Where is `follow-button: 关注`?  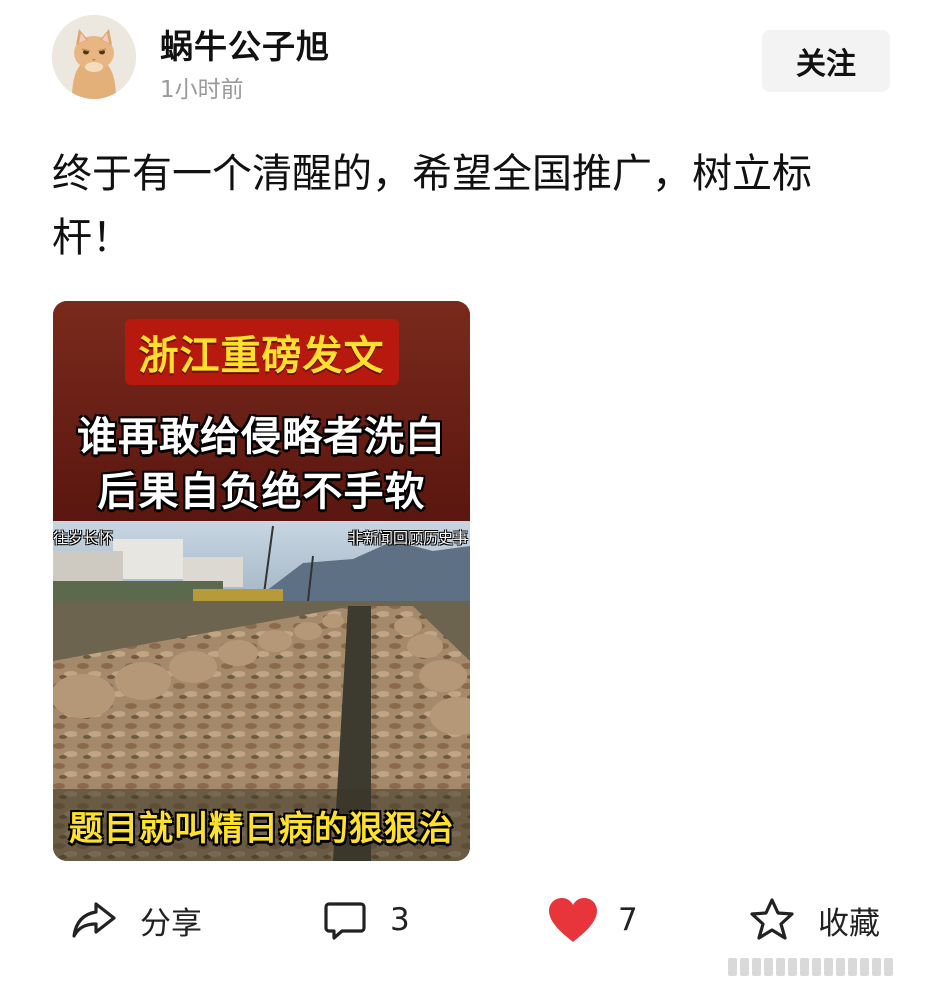
follow-button: 关注 is located at coordinates (826, 61).